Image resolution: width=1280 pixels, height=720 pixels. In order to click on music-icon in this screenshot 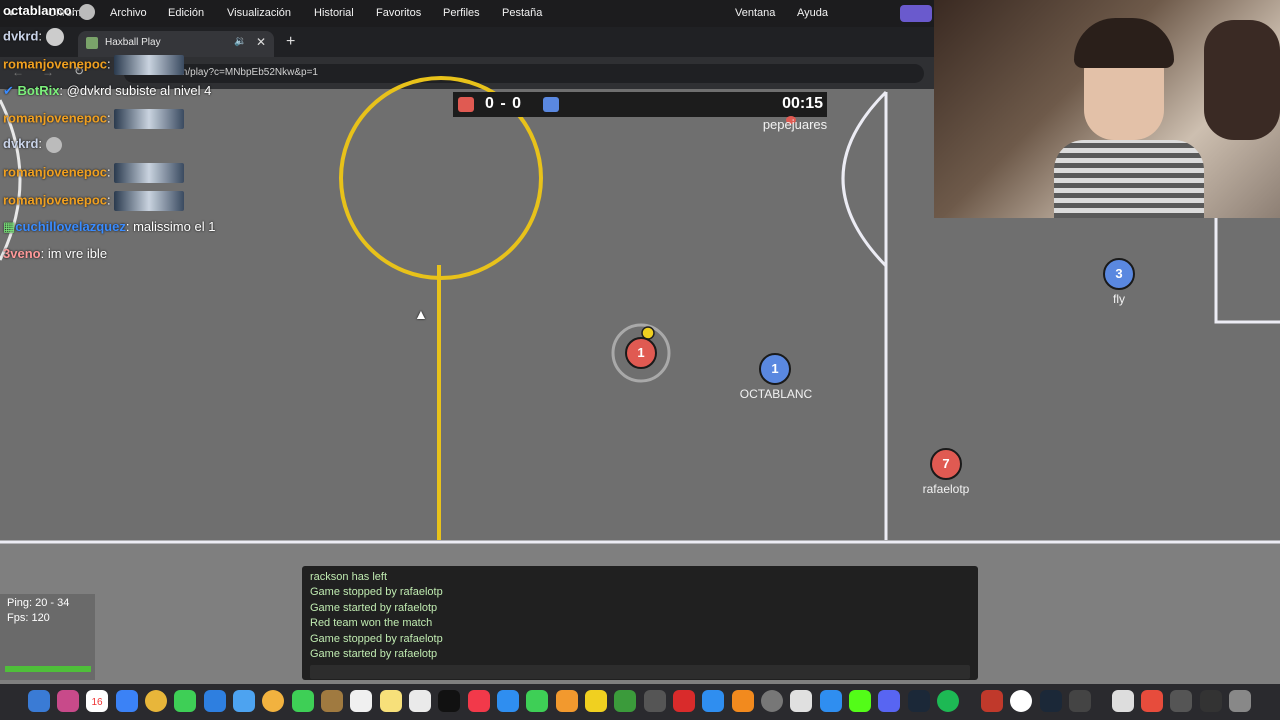, I will do `click(479, 701)`.